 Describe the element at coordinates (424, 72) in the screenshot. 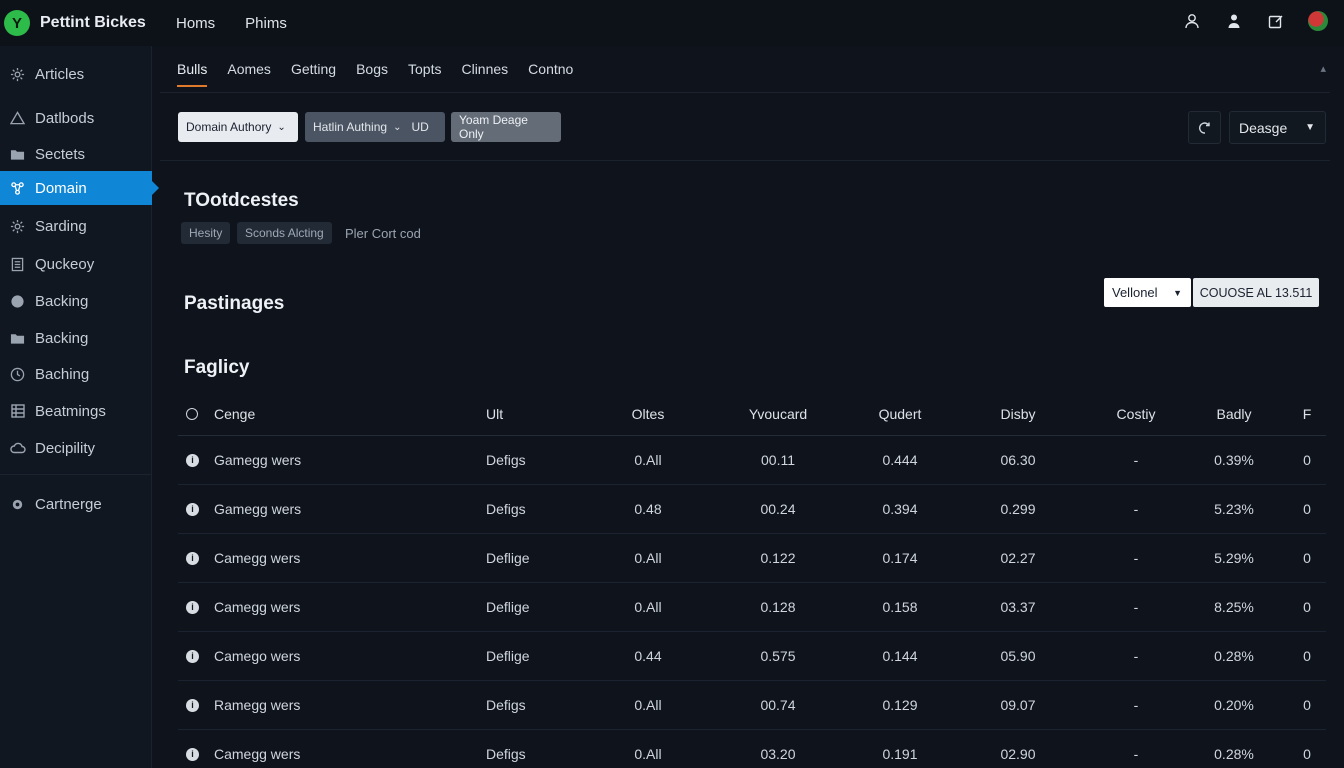

I see `tab-topts: Topts` at that location.